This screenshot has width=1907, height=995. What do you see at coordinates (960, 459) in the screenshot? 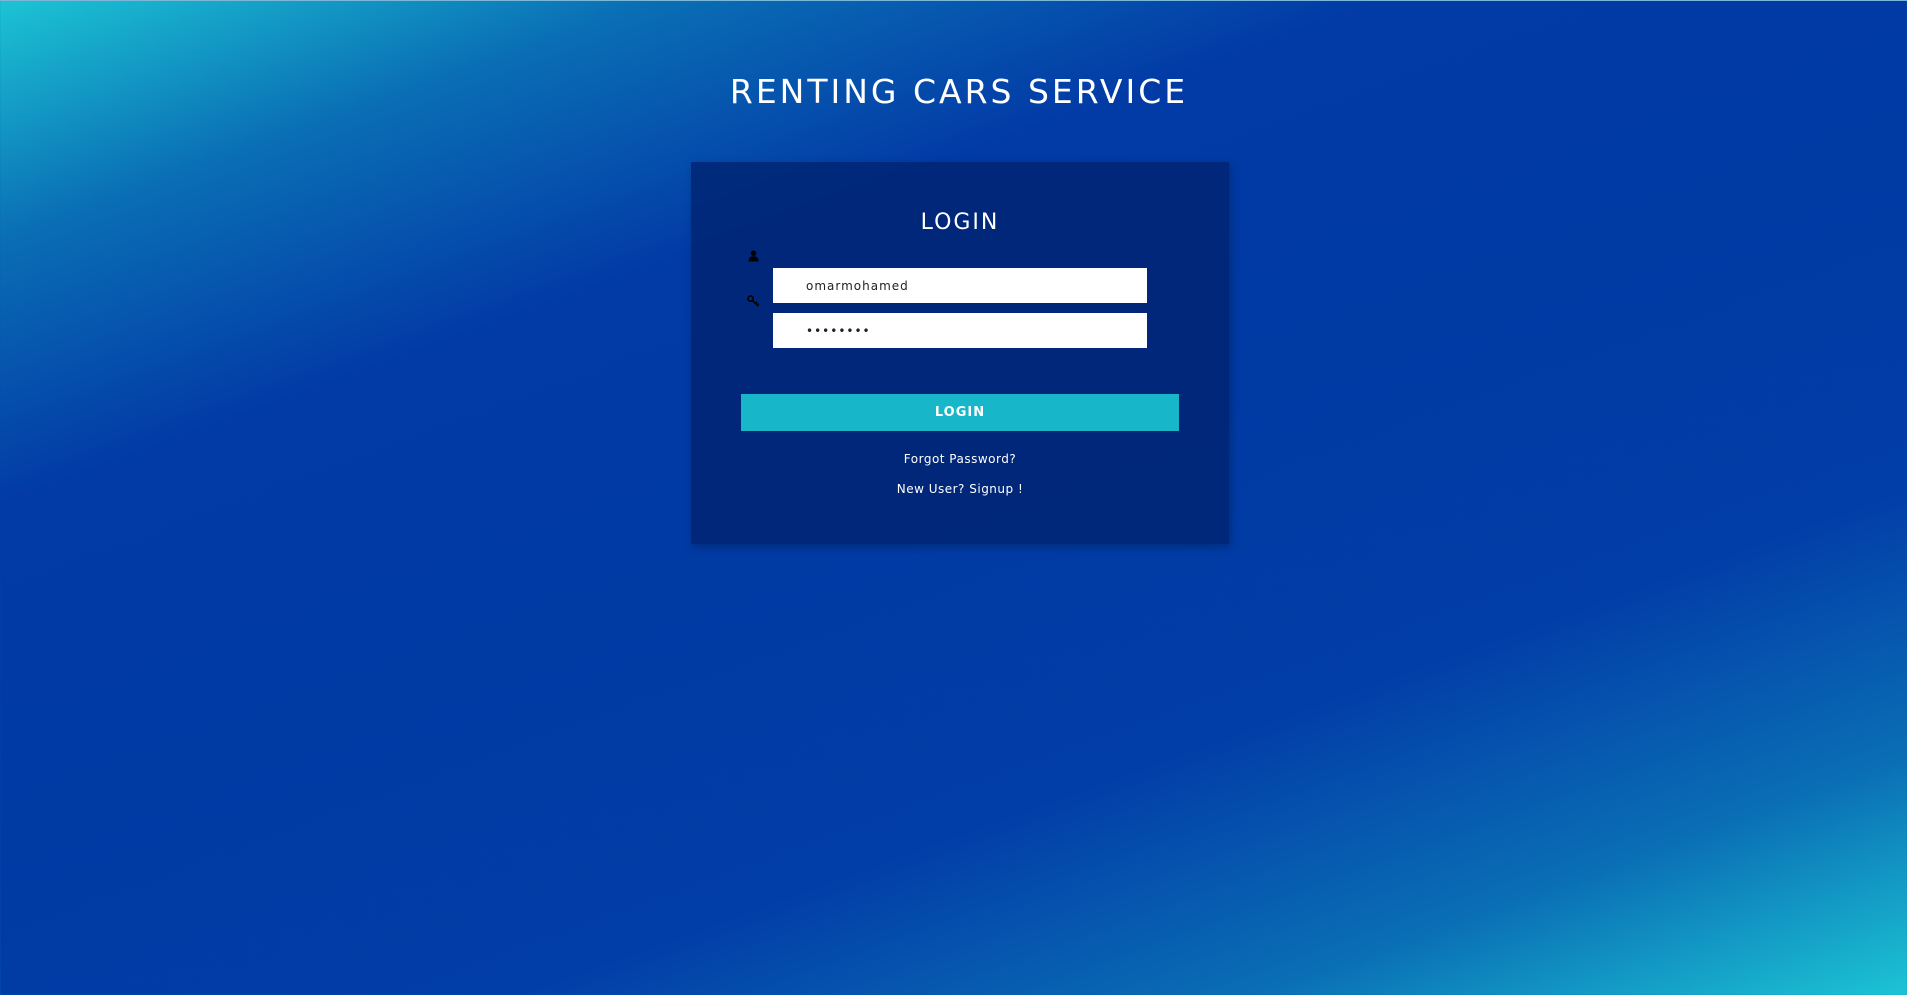
I see `forgot-password-link: Forgot Password?` at bounding box center [960, 459].